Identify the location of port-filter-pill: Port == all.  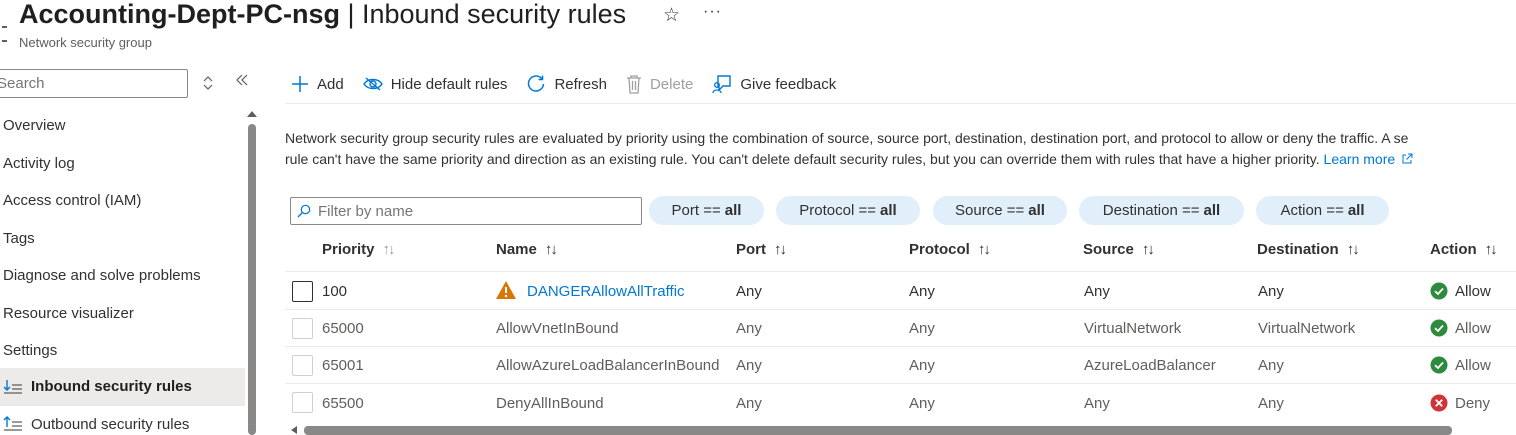
(706, 210).